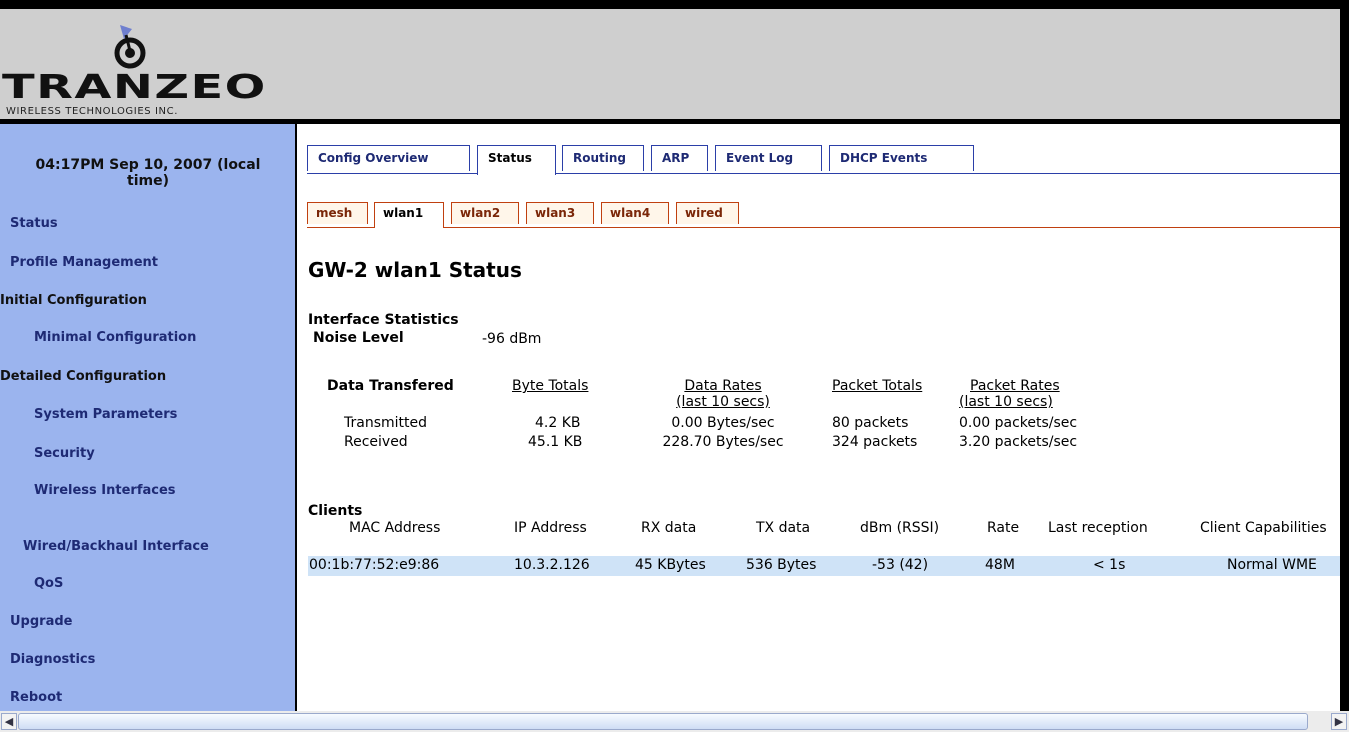 This screenshot has width=1349, height=732. Describe the element at coordinates (900, 565) in the screenshot. I see `client-dbm: -53 (42)` at that location.